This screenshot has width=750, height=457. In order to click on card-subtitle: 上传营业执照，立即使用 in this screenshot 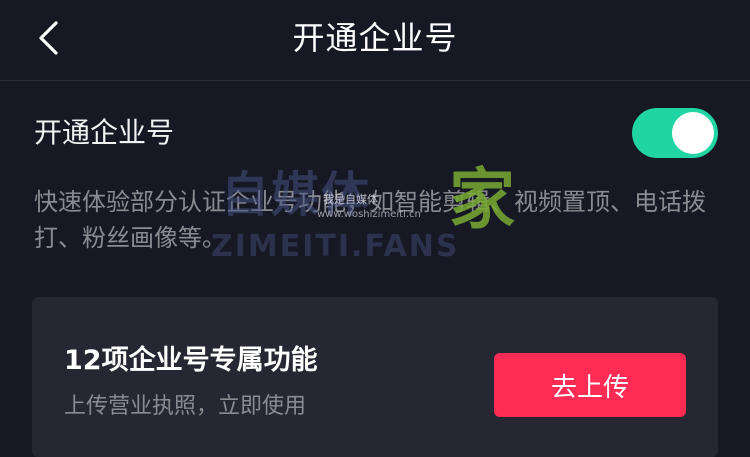, I will do `click(185, 406)`.